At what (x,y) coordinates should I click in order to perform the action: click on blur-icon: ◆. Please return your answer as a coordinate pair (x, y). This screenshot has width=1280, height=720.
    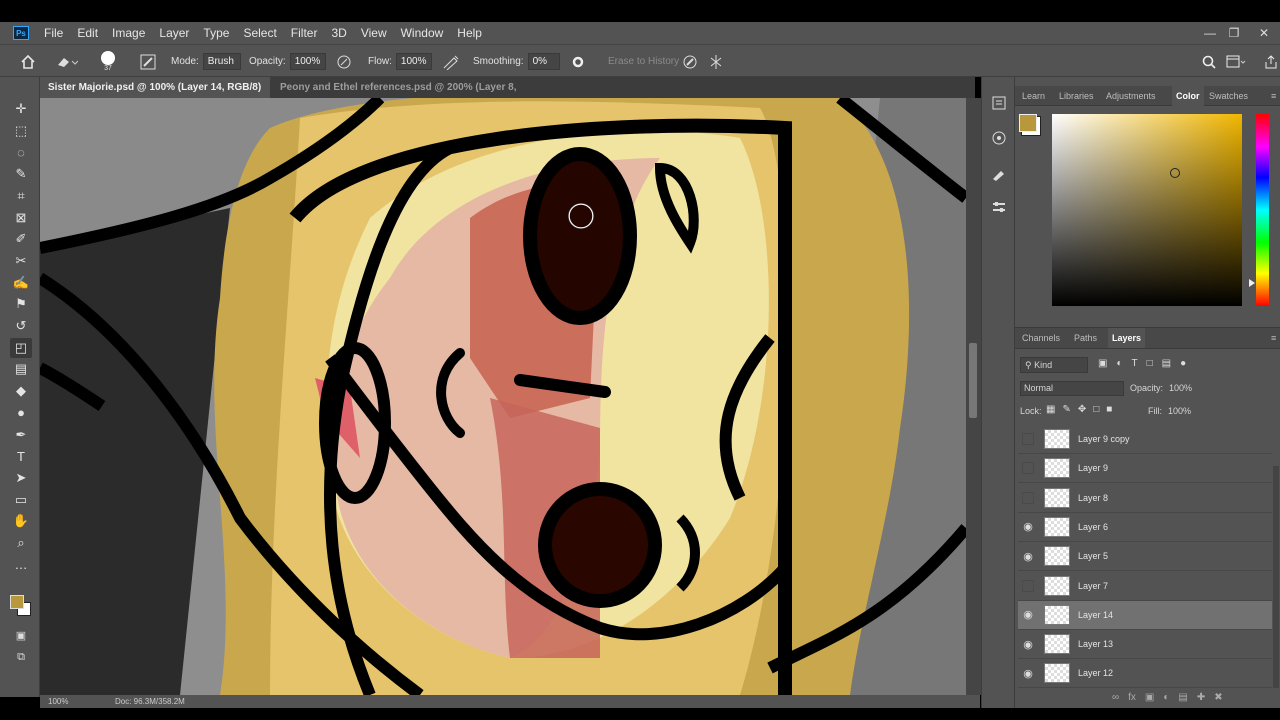
    Looking at the image, I should click on (21, 391).